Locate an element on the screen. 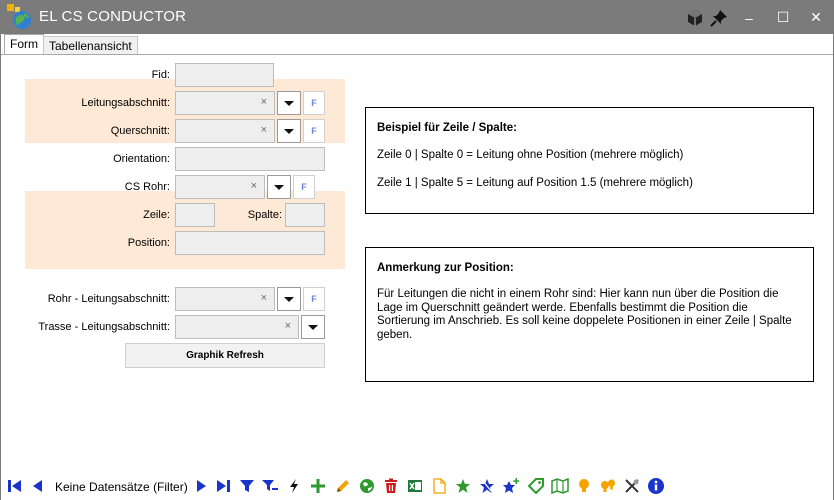 This screenshot has height=500, width=834. title-bar: EL CS CONDUCTOR – ☐ ✕ is located at coordinates (417, 17).